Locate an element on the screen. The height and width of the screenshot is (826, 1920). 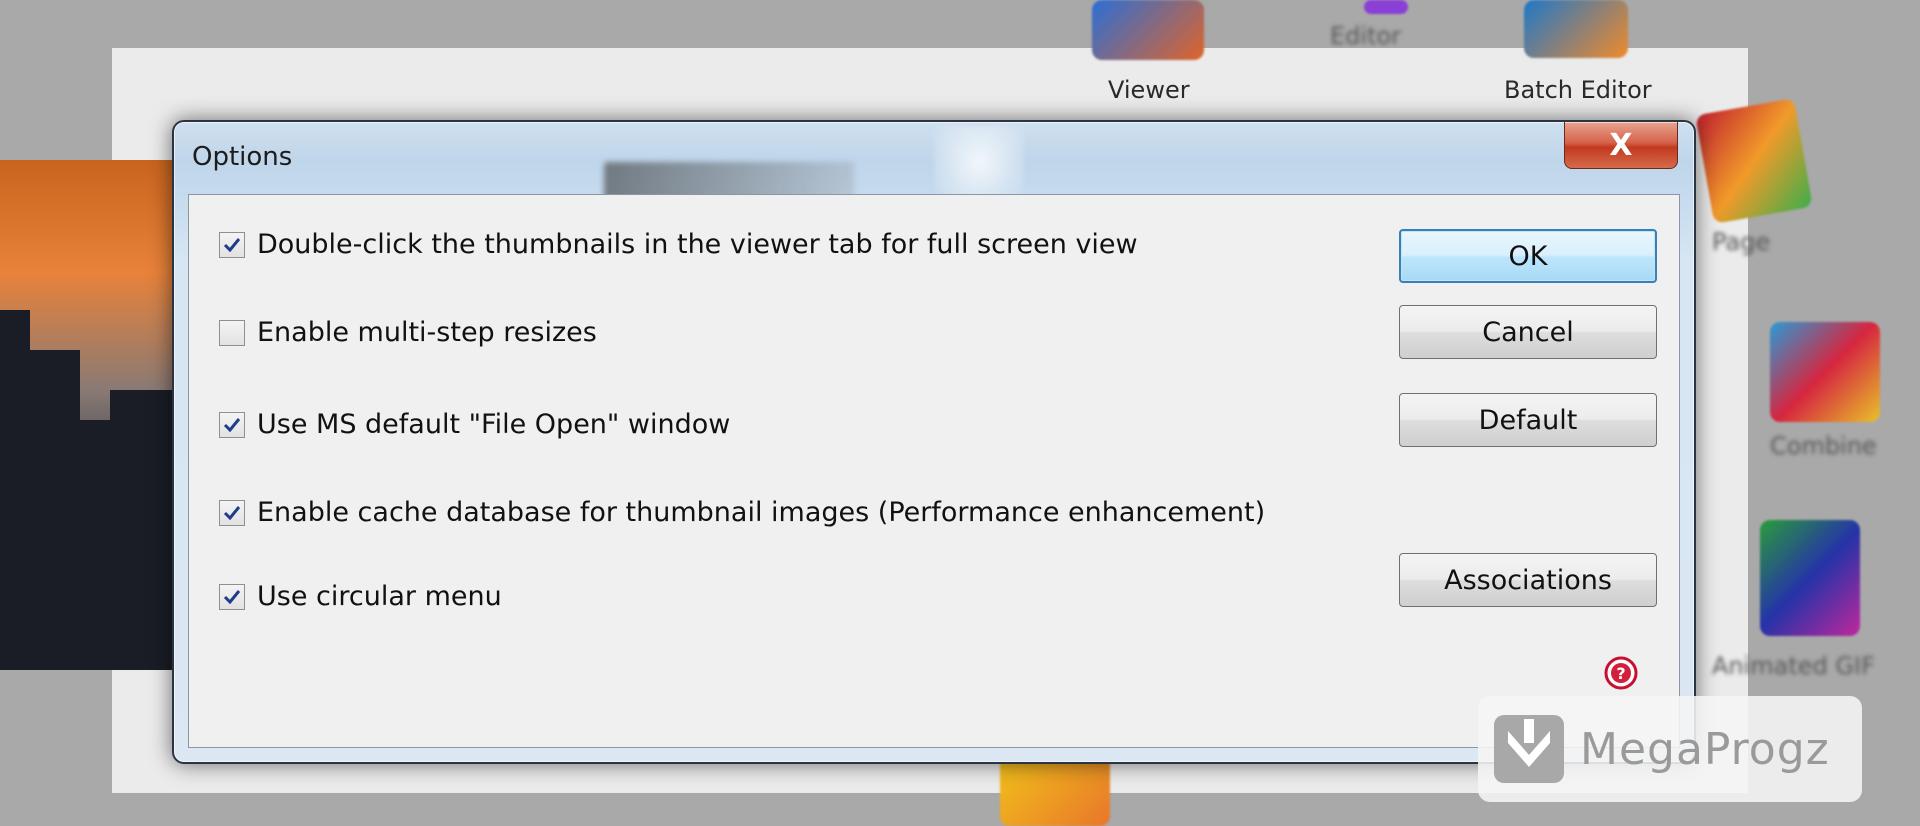
checkbox-fullscreen-doubleclick is located at coordinates (232, 244).